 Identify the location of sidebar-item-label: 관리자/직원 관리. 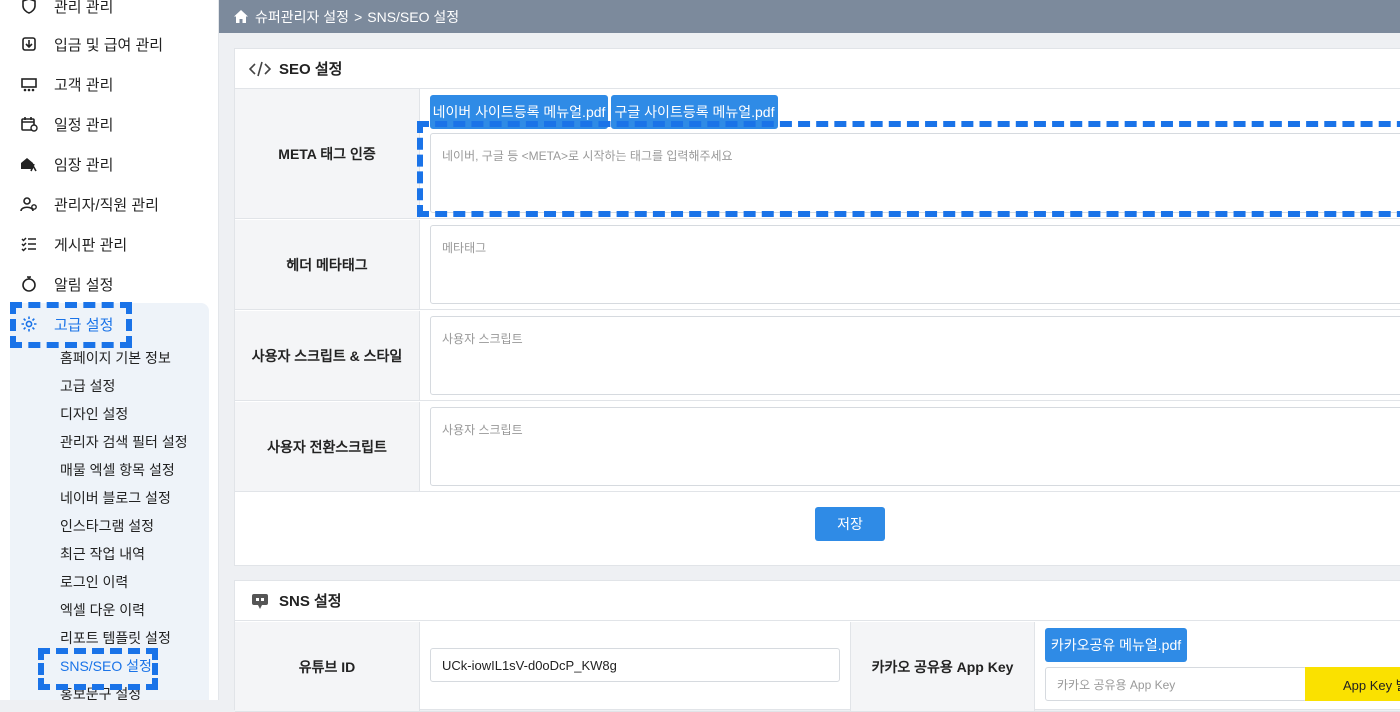
(106, 205).